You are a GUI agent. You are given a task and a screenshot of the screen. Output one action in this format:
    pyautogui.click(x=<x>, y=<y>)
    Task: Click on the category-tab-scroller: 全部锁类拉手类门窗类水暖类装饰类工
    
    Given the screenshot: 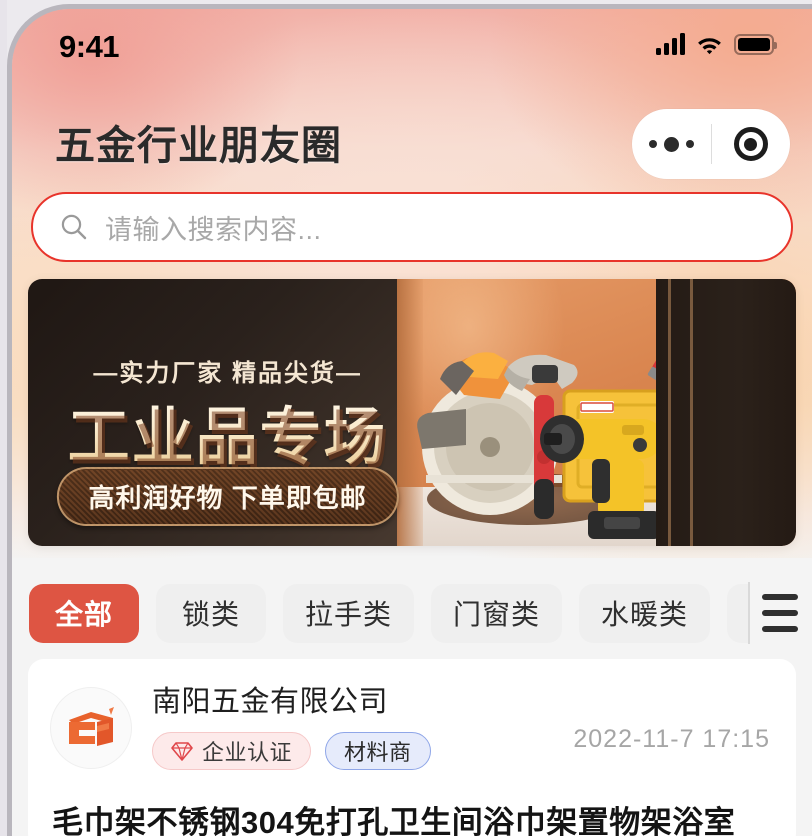 What is the action you would take?
    pyautogui.click(x=380, y=613)
    